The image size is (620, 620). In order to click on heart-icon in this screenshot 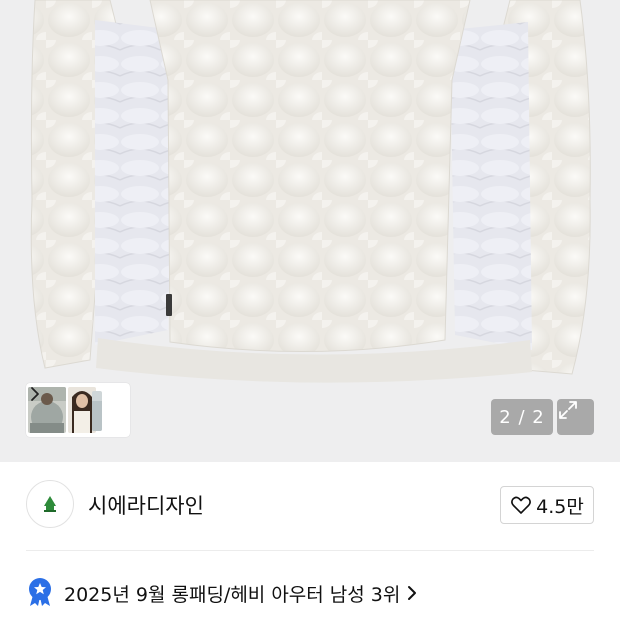, I will do `click(521, 505)`.